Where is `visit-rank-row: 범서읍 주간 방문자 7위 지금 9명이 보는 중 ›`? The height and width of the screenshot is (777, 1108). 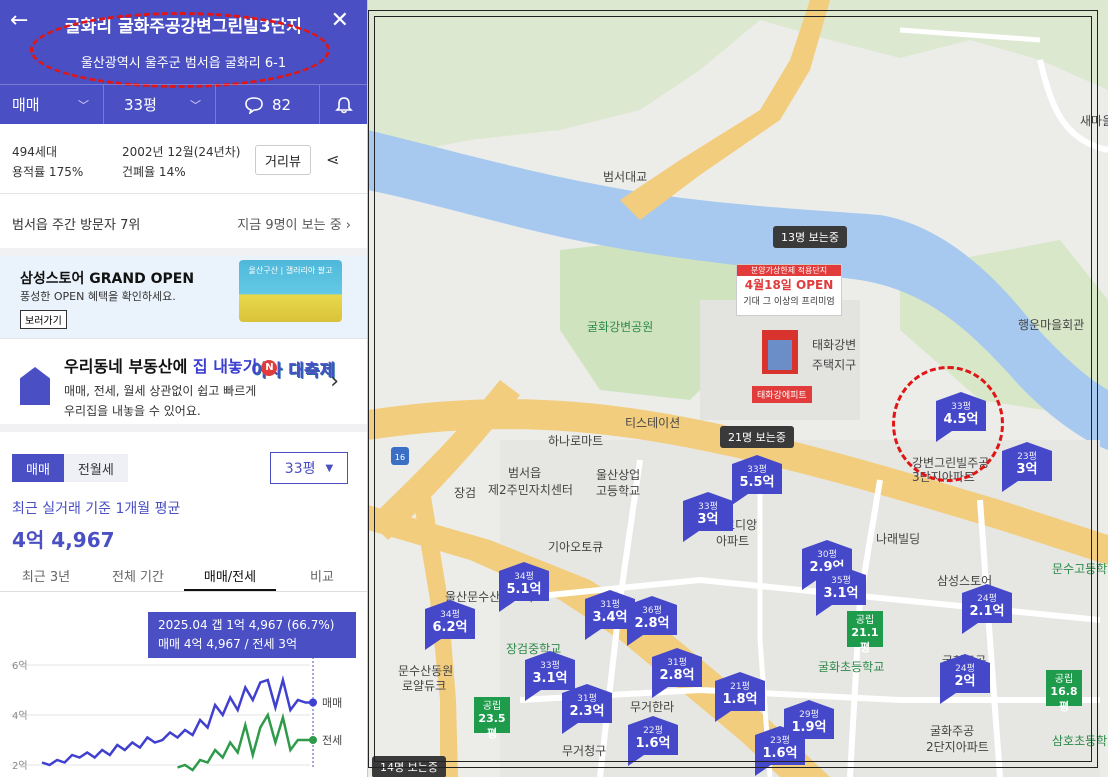
visit-rank-row: 범서읍 주간 방문자 7위 지금 9명이 보는 중 › is located at coordinates (183, 225).